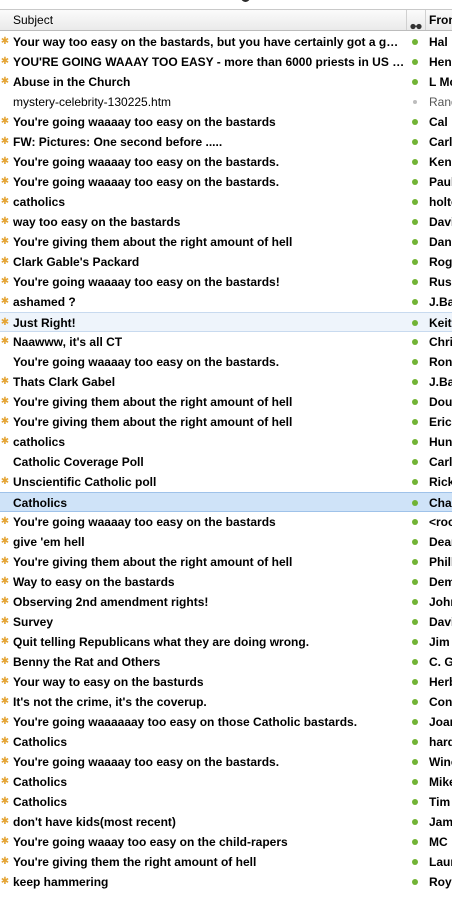 This screenshot has height=899, width=452. Describe the element at coordinates (226, 782) in the screenshot. I see `message-row: ✱Catholics Mike` at that location.